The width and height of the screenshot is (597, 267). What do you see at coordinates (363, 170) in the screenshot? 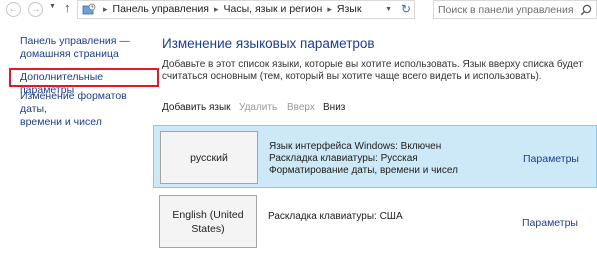
I see `detail-line: Форматирование даты, времени и чисел` at bounding box center [363, 170].